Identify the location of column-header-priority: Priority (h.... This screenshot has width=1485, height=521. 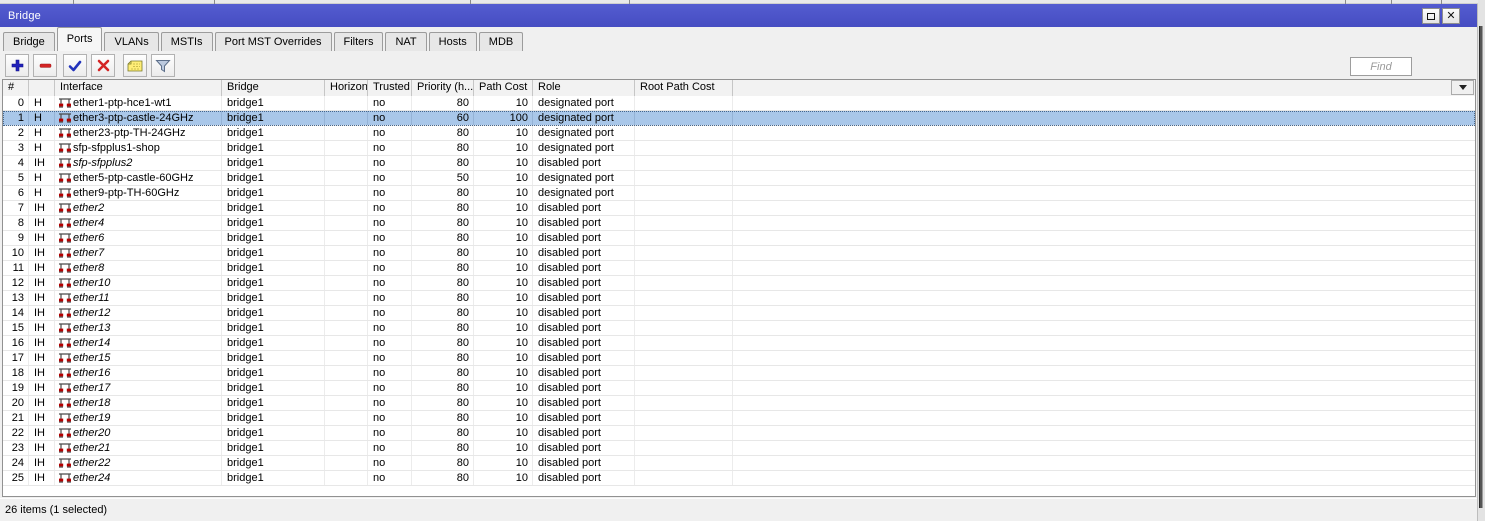
(443, 88).